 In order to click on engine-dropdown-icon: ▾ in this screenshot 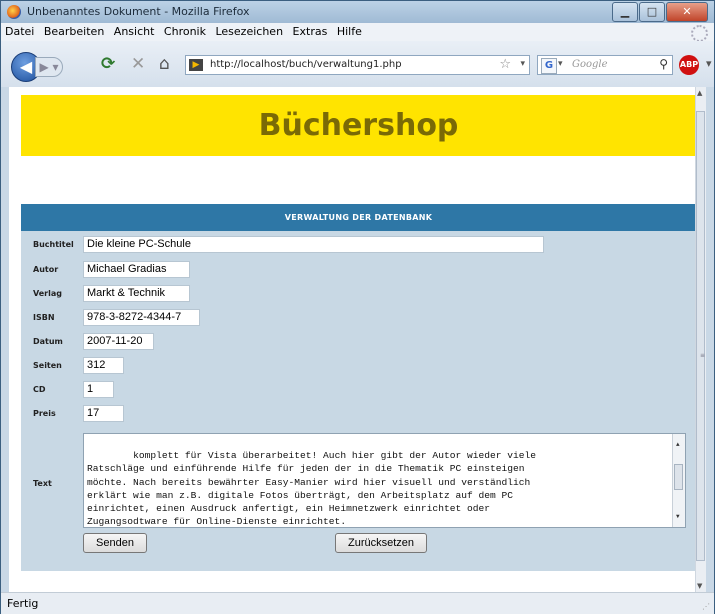, I will do `click(560, 64)`.